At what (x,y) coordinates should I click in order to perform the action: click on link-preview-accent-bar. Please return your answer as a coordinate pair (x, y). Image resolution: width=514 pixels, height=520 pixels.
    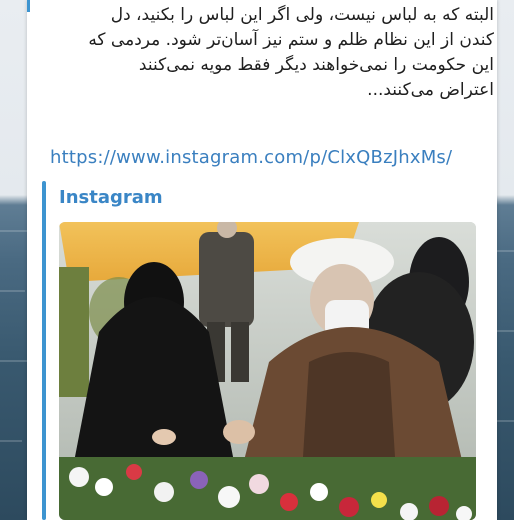
    Looking at the image, I should click on (44, 350).